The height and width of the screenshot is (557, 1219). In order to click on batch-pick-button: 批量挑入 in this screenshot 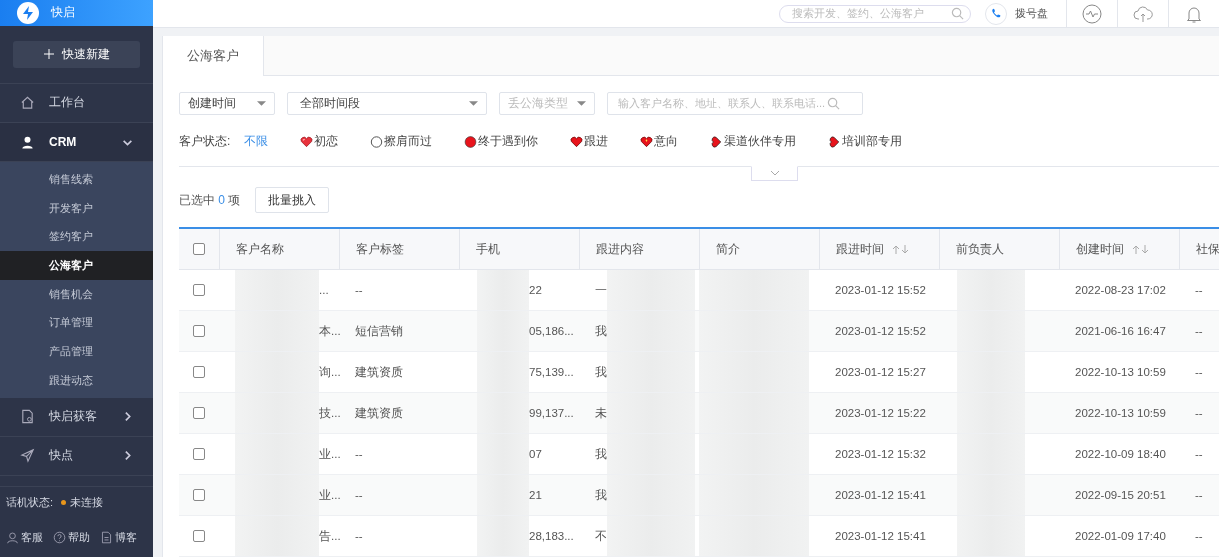, I will do `click(292, 200)`.